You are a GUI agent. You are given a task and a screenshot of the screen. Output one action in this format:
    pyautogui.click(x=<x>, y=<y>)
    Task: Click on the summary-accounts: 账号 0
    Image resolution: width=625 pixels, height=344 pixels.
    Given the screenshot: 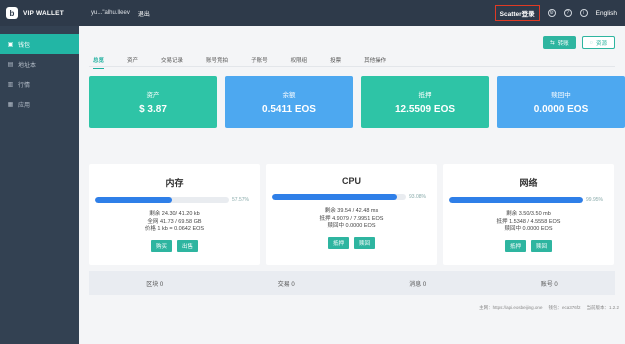 What is the action you would take?
    pyautogui.click(x=549, y=284)
    